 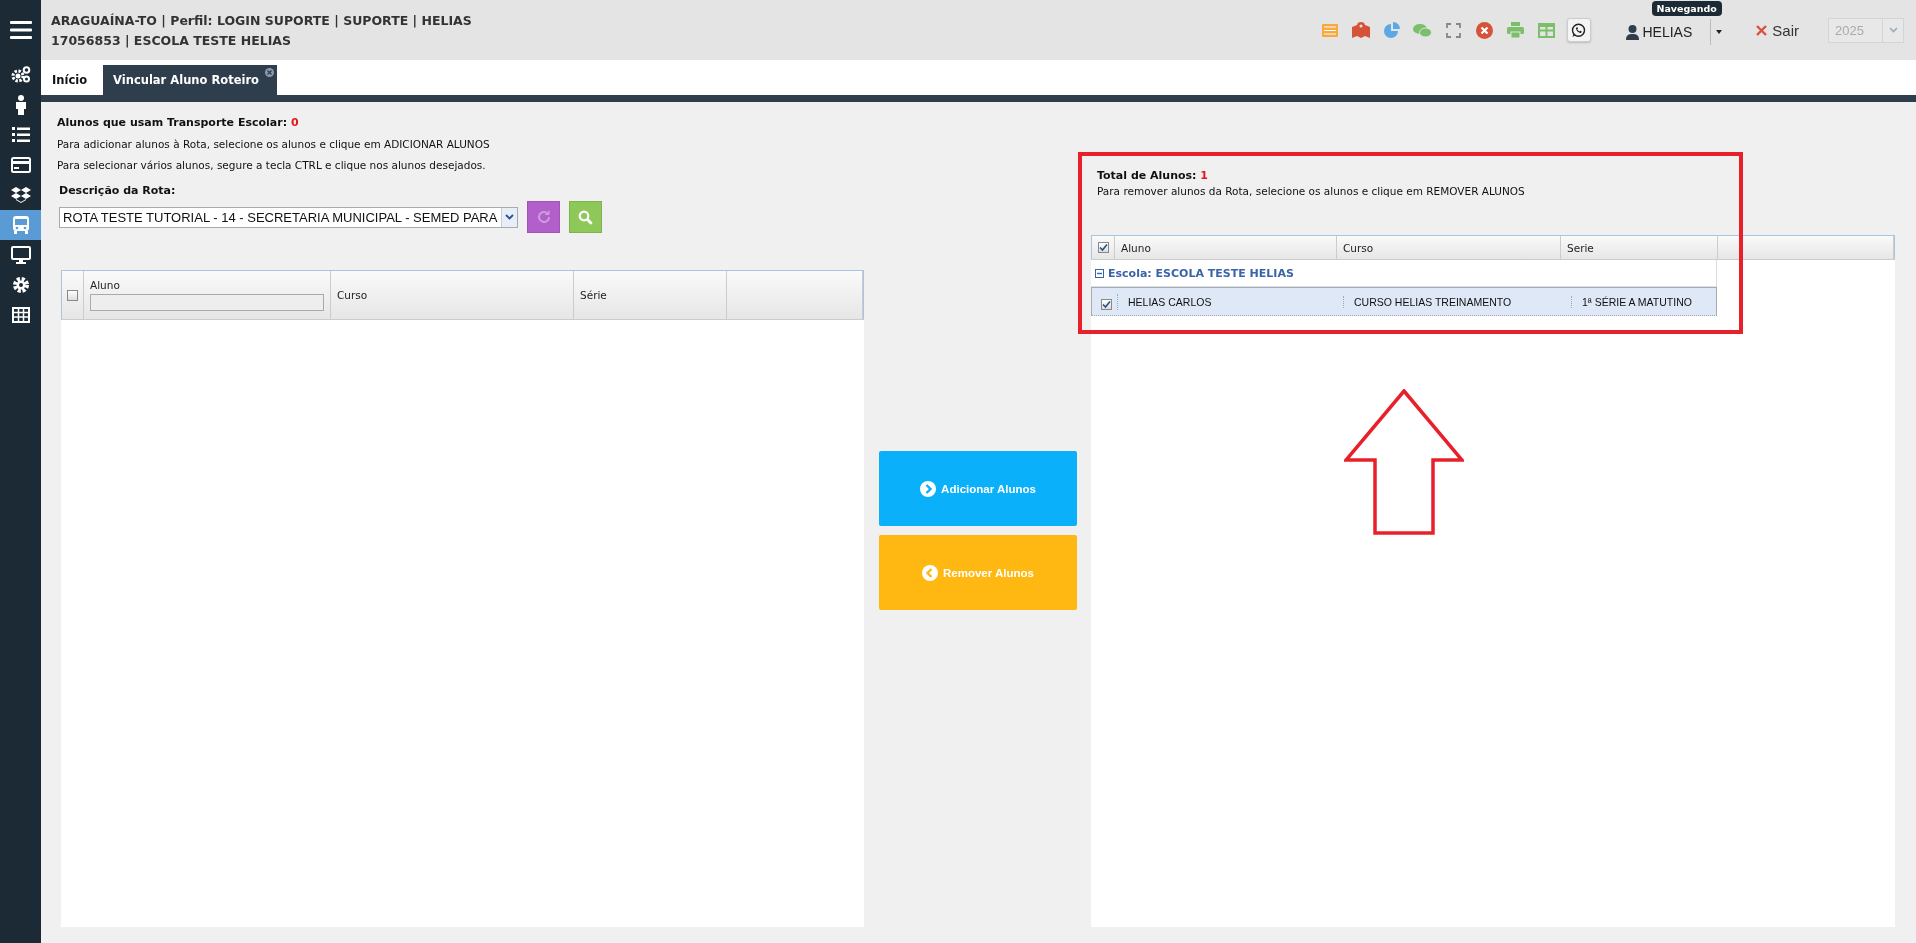 What do you see at coordinates (207, 302) in the screenshot?
I see `filter-field` at bounding box center [207, 302].